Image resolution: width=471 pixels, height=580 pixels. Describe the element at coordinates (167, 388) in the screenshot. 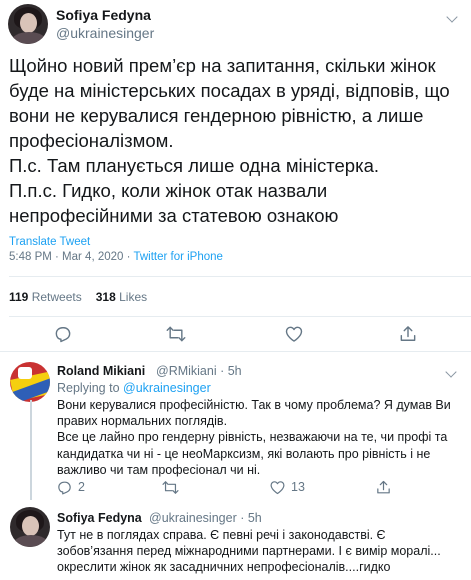

I see `replying-to-handle: @ukrainesinger` at that location.